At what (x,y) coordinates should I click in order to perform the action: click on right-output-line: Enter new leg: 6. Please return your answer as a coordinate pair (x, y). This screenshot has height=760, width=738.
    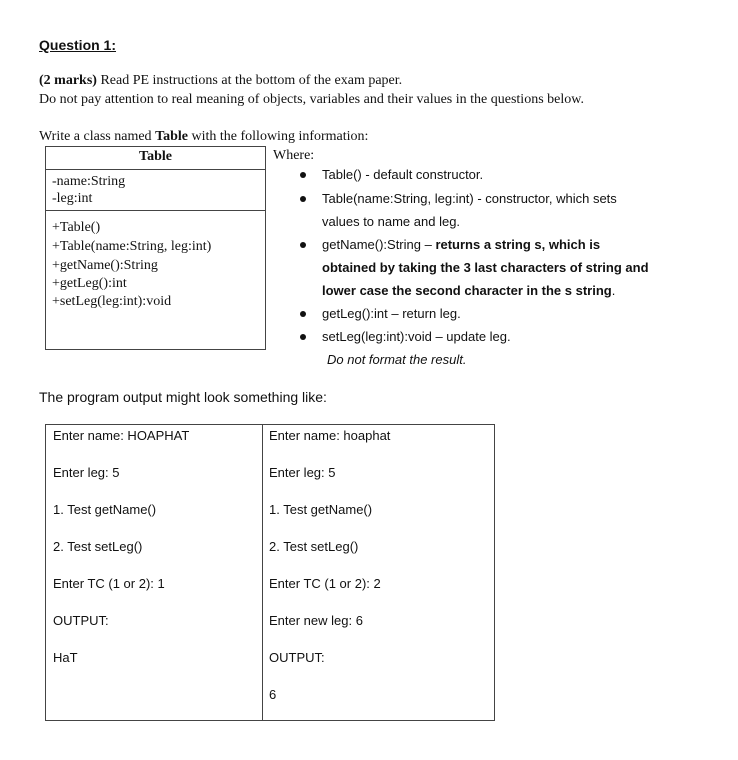
    Looking at the image, I should click on (316, 620).